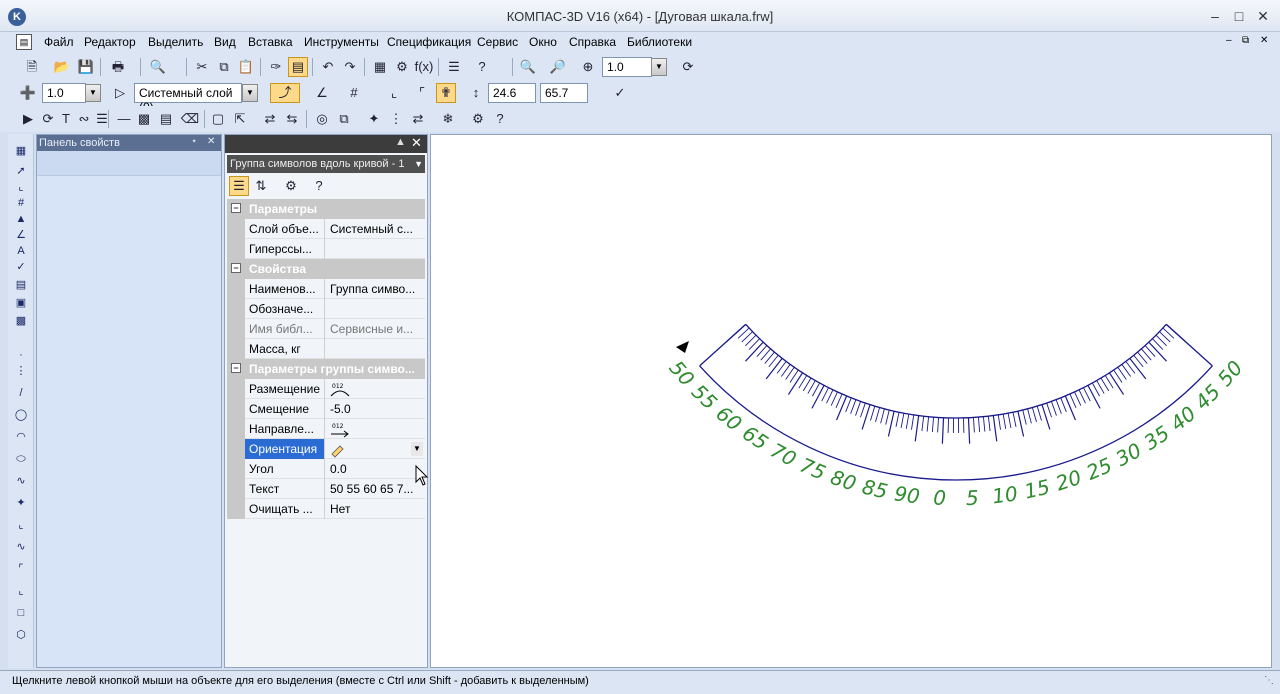  What do you see at coordinates (396, 119) in the screenshot?
I see `array-icon: ⋮` at bounding box center [396, 119].